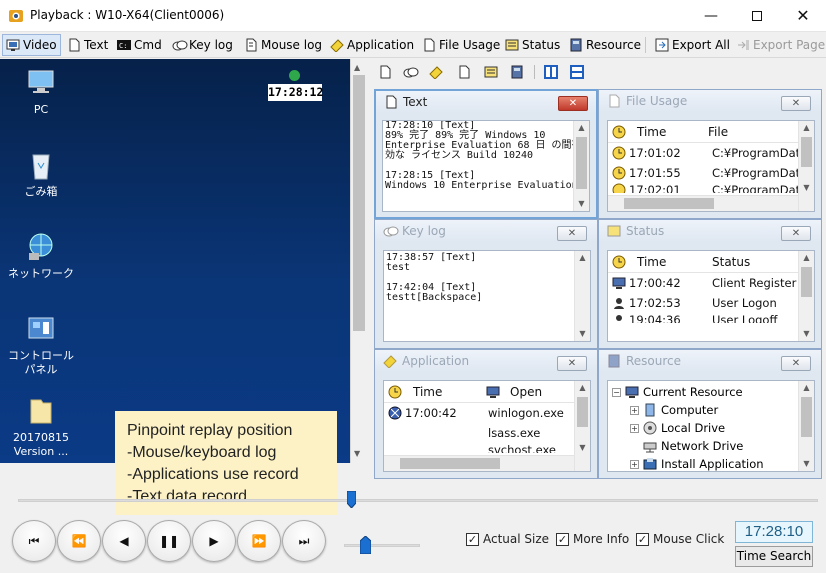 This screenshot has height=573, width=826. What do you see at coordinates (803, 15) in the screenshot?
I see `close-button: ✕` at bounding box center [803, 15].